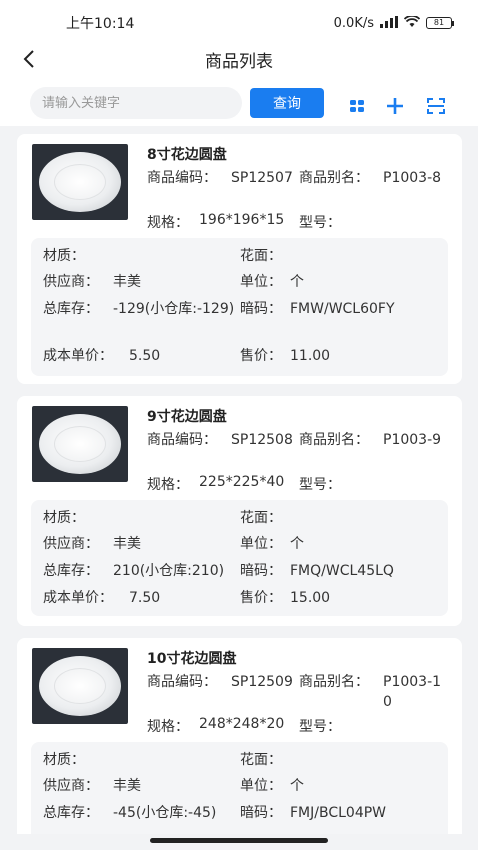 This screenshot has height=850, width=478. Describe the element at coordinates (358, 106) in the screenshot. I see `grid-view-icon` at that location.